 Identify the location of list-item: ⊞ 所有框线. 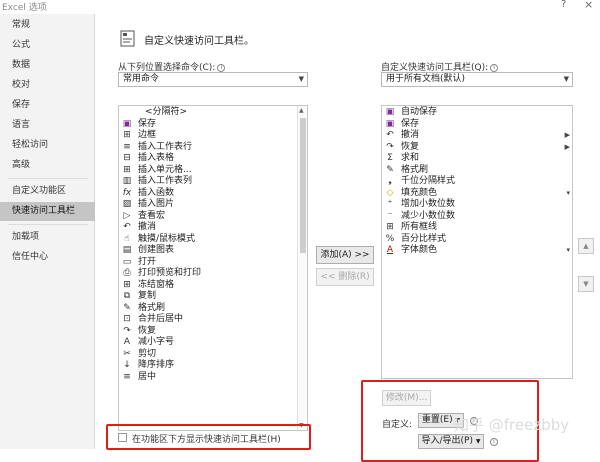
(477, 228).